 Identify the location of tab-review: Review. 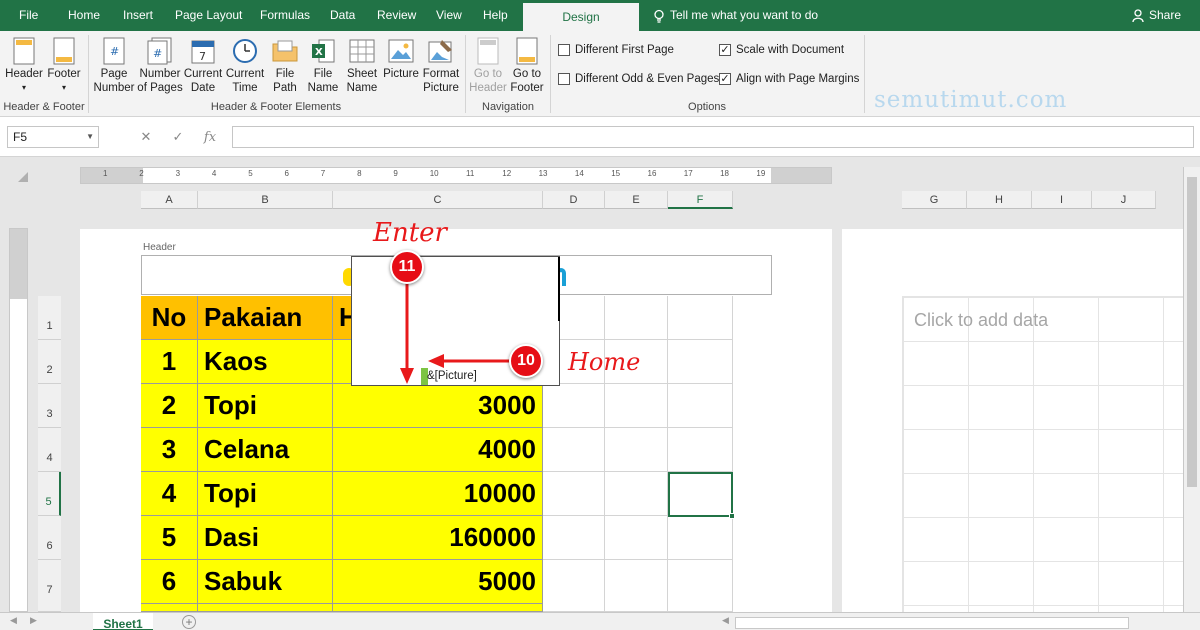
(396, 15).